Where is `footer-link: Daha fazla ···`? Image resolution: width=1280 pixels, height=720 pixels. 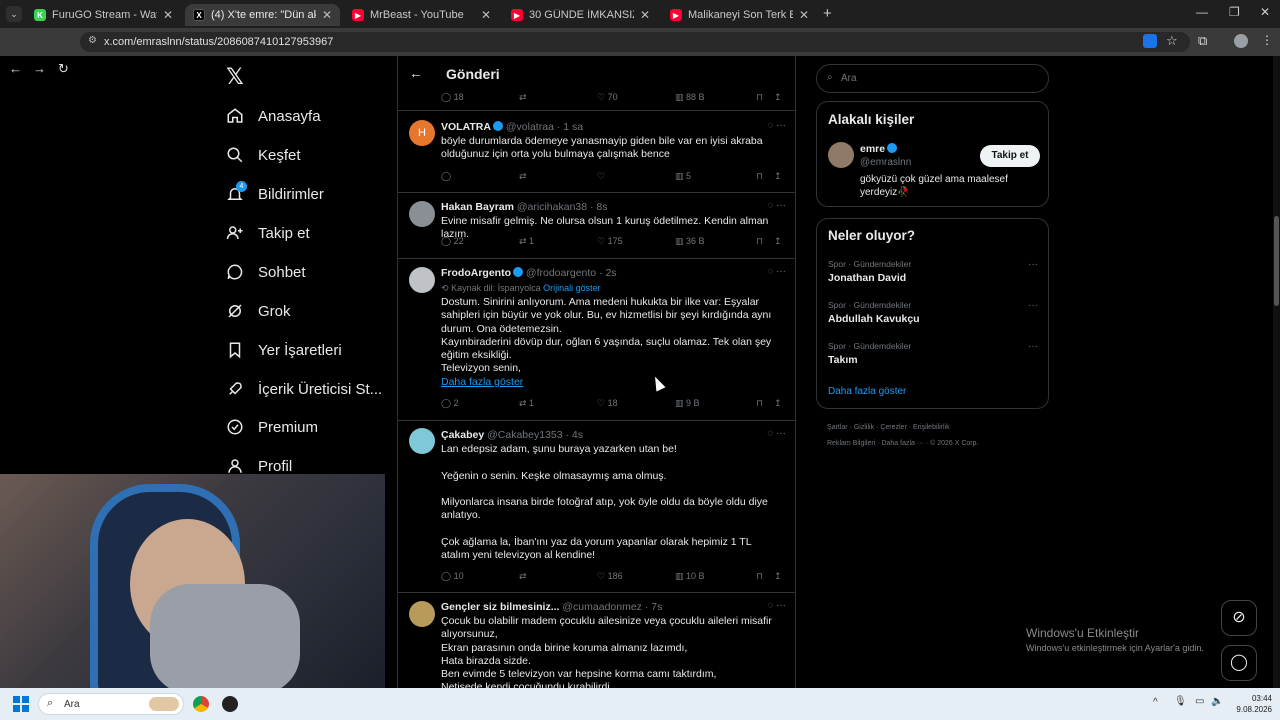 footer-link: Daha fazla ··· is located at coordinates (902, 443).